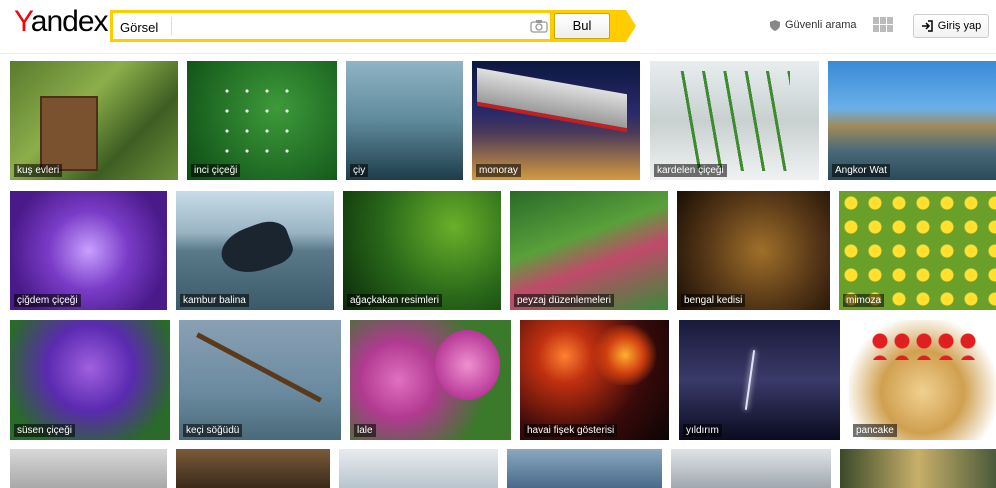  What do you see at coordinates (713, 300) in the screenshot?
I see `image-caption: bengal kedisi` at bounding box center [713, 300].